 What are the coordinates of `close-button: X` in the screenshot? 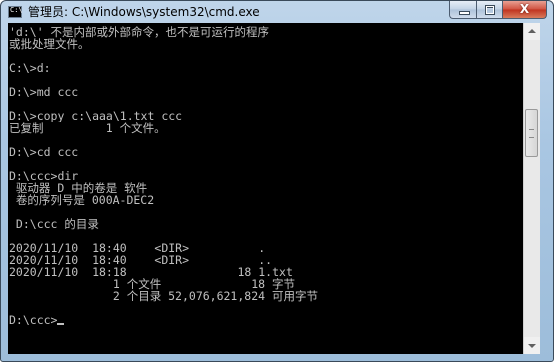 It's located at (524, 10).